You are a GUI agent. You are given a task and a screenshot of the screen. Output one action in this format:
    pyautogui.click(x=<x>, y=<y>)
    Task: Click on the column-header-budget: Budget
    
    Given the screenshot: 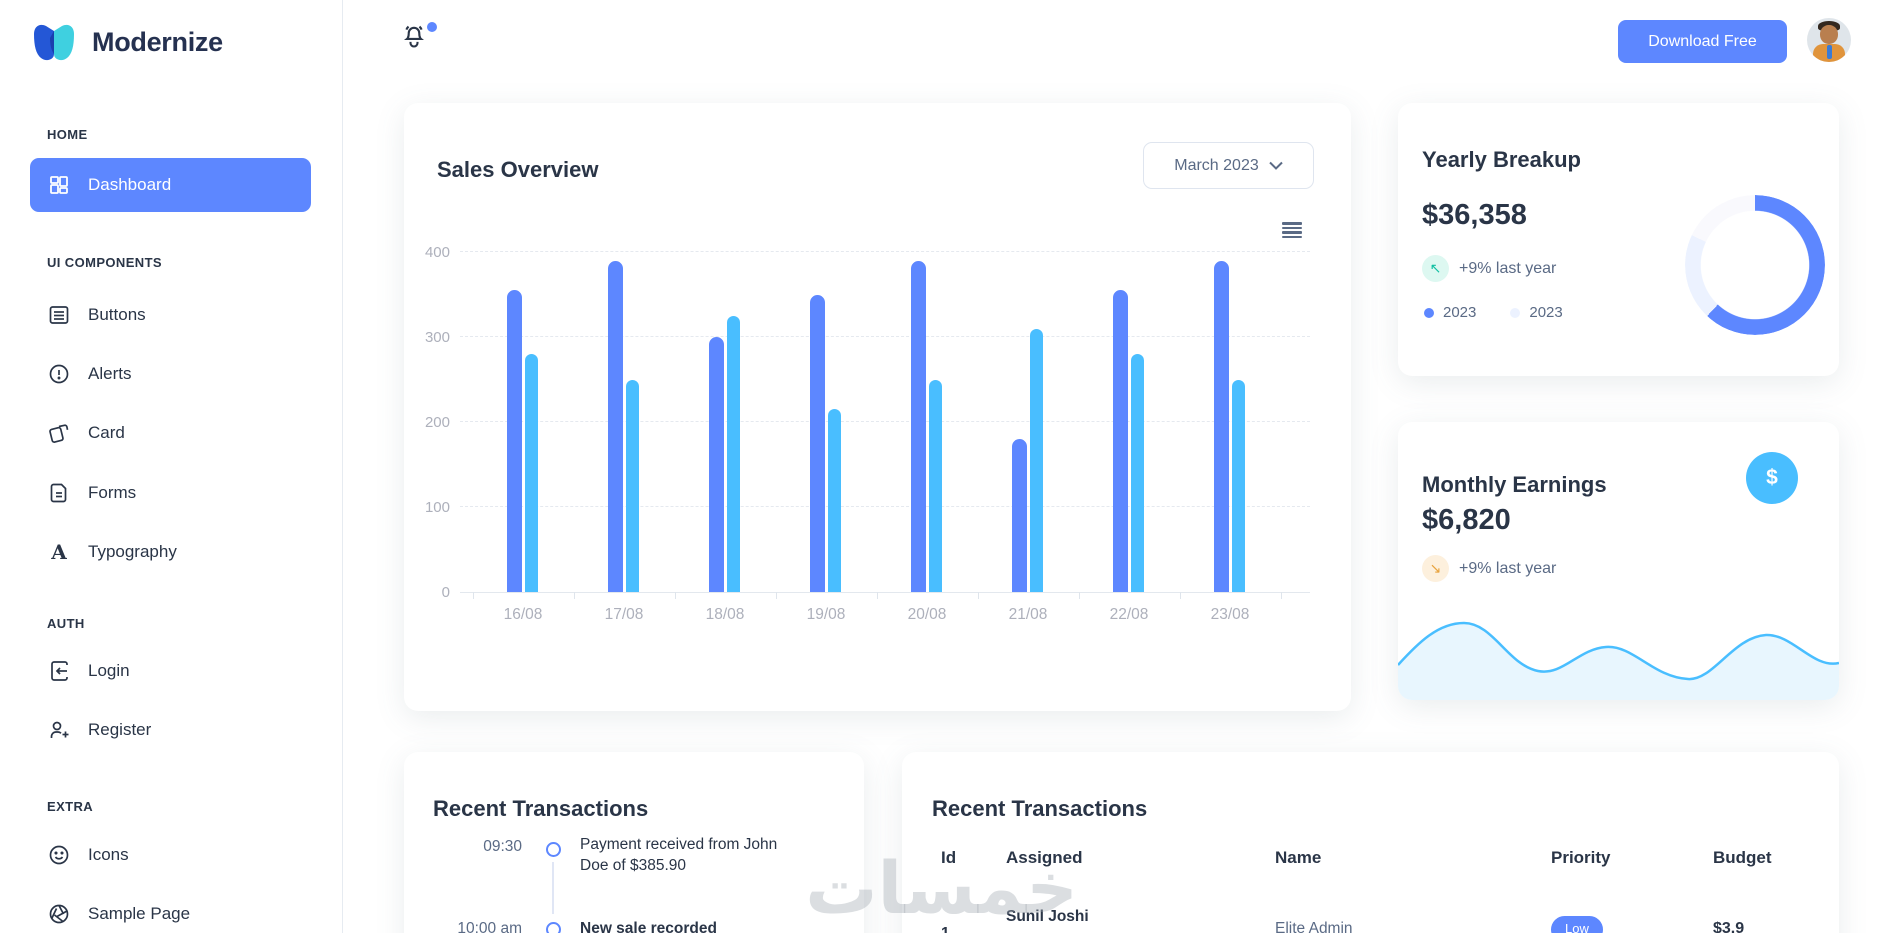 What is the action you would take?
    pyautogui.click(x=1763, y=858)
    